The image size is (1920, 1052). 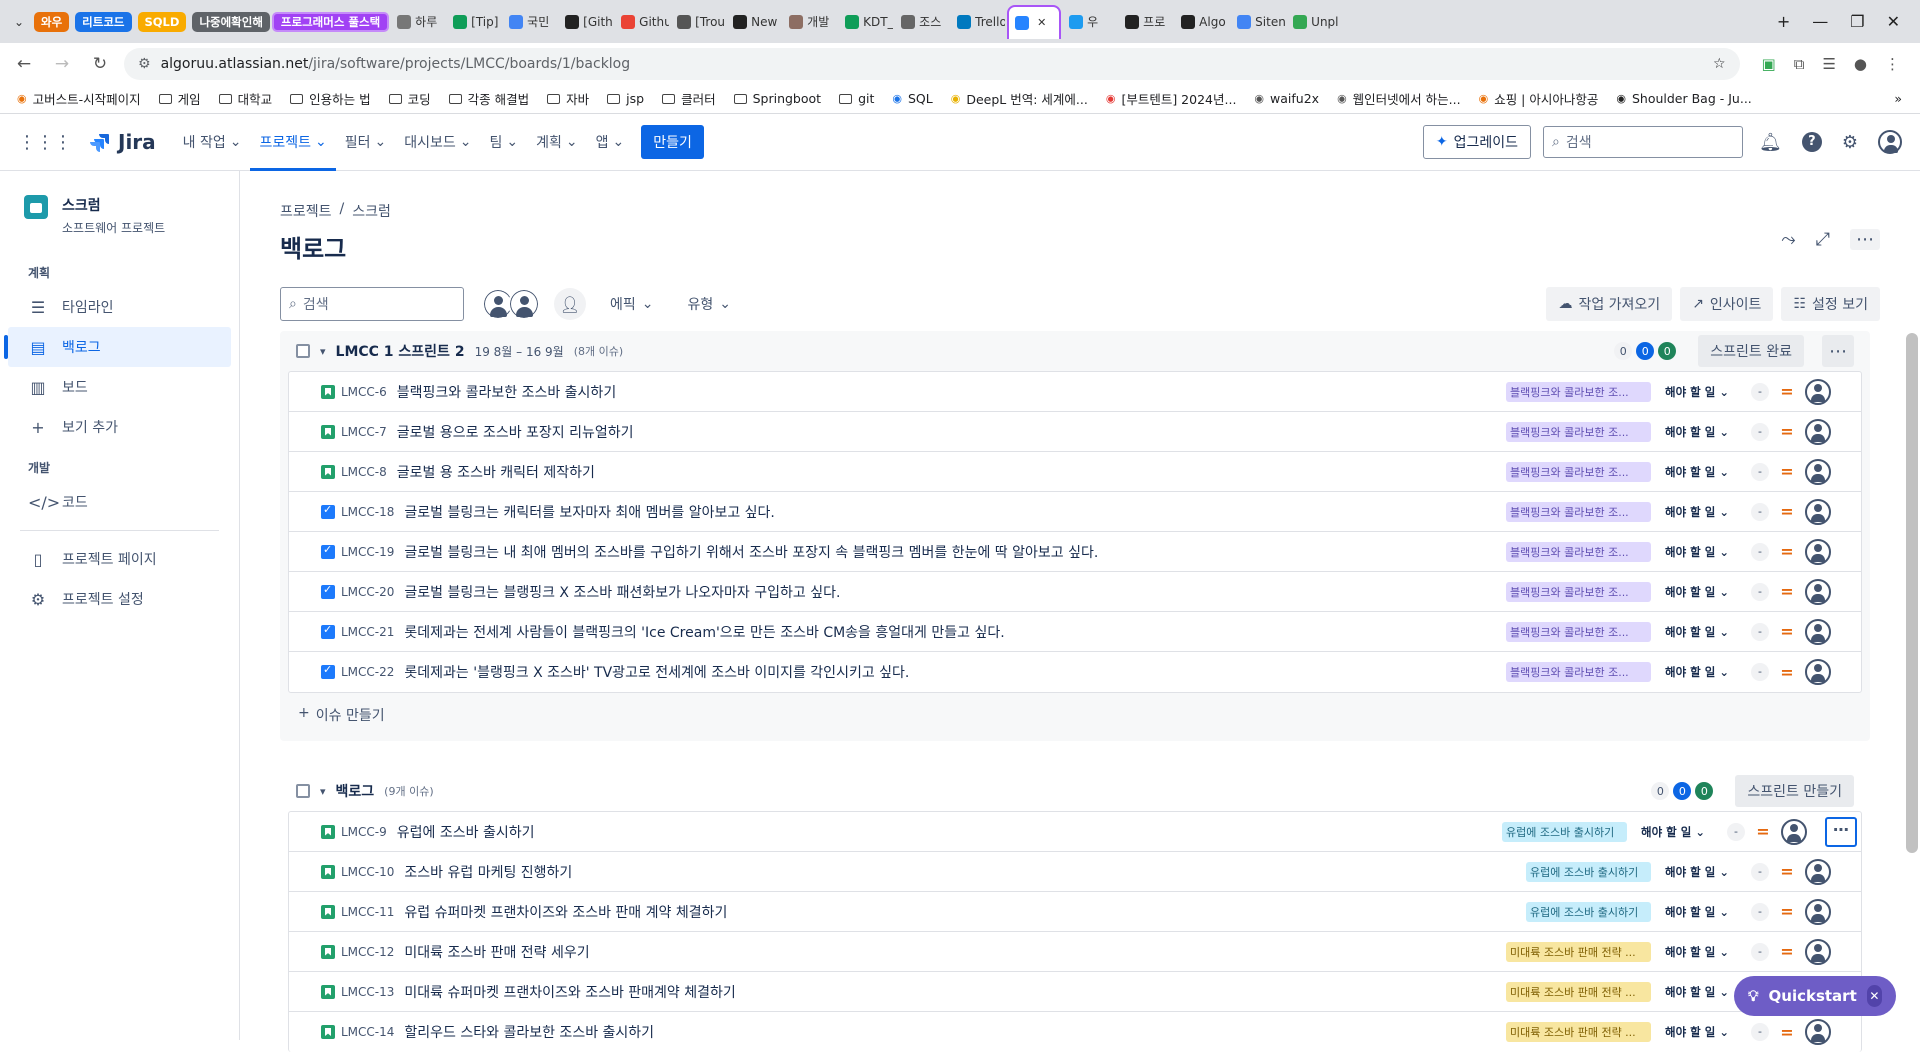 I want to click on browser-tab: 프로, so click(x=1146, y=22).